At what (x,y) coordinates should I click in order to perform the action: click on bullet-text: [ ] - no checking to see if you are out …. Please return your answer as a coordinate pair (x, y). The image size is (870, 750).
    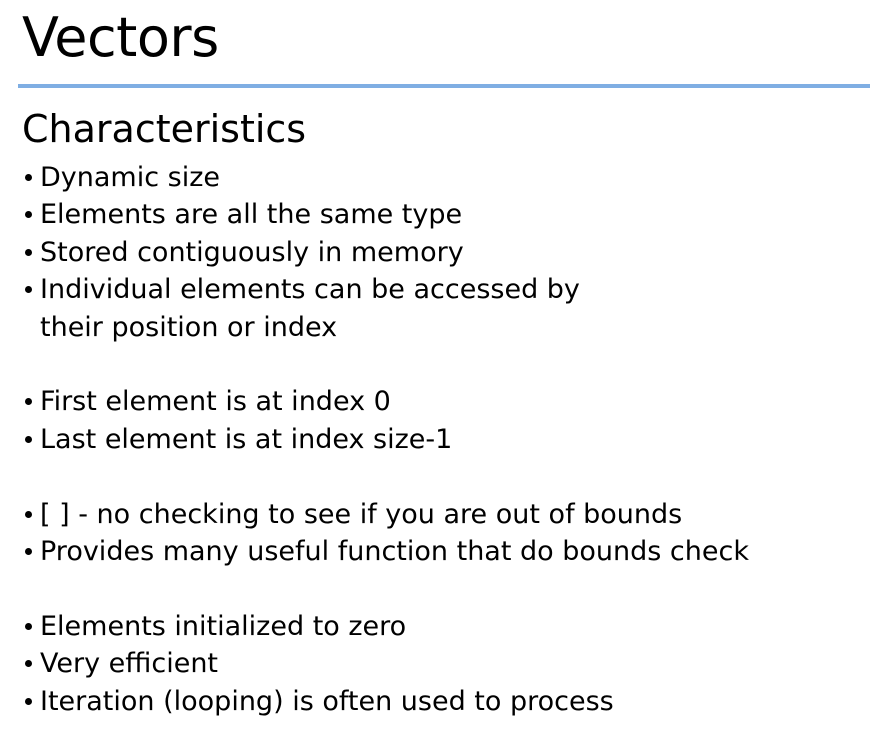
    Looking at the image, I should click on (361, 514).